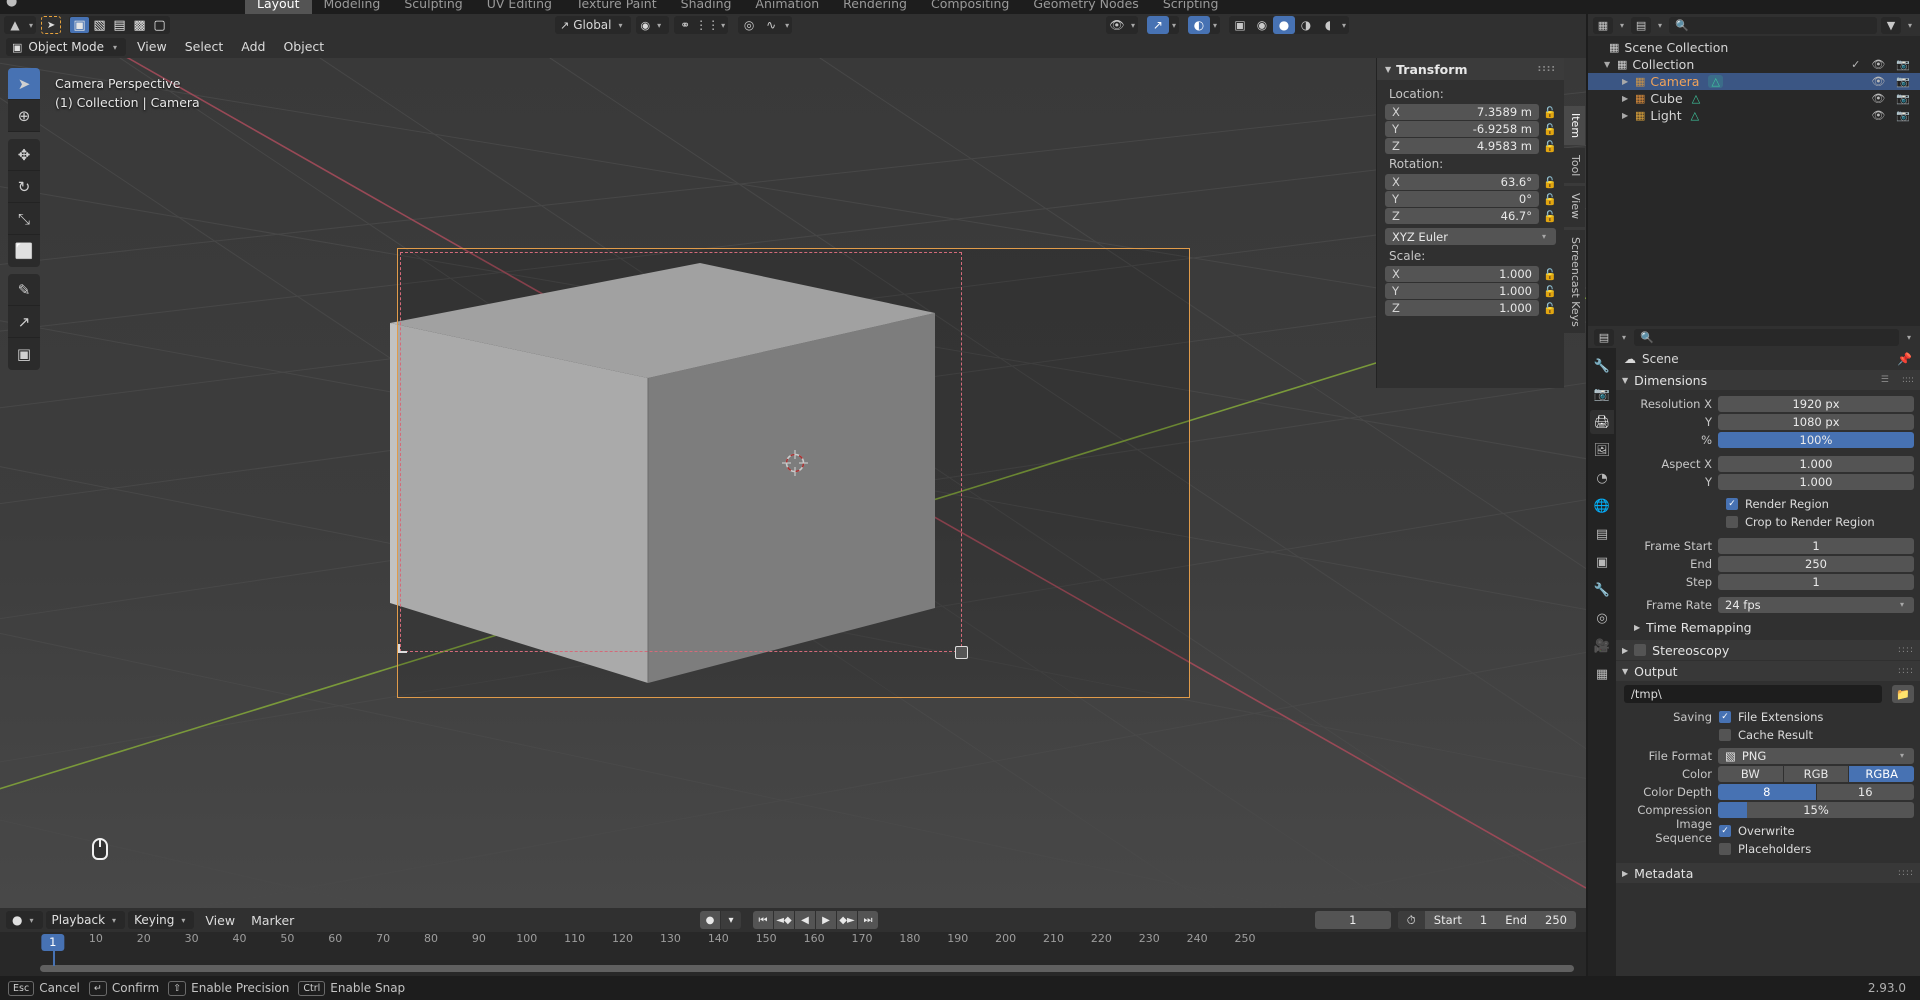 This screenshot has height=1000, width=1920. I want to click on tweak-tool: ➤, so click(24, 84).